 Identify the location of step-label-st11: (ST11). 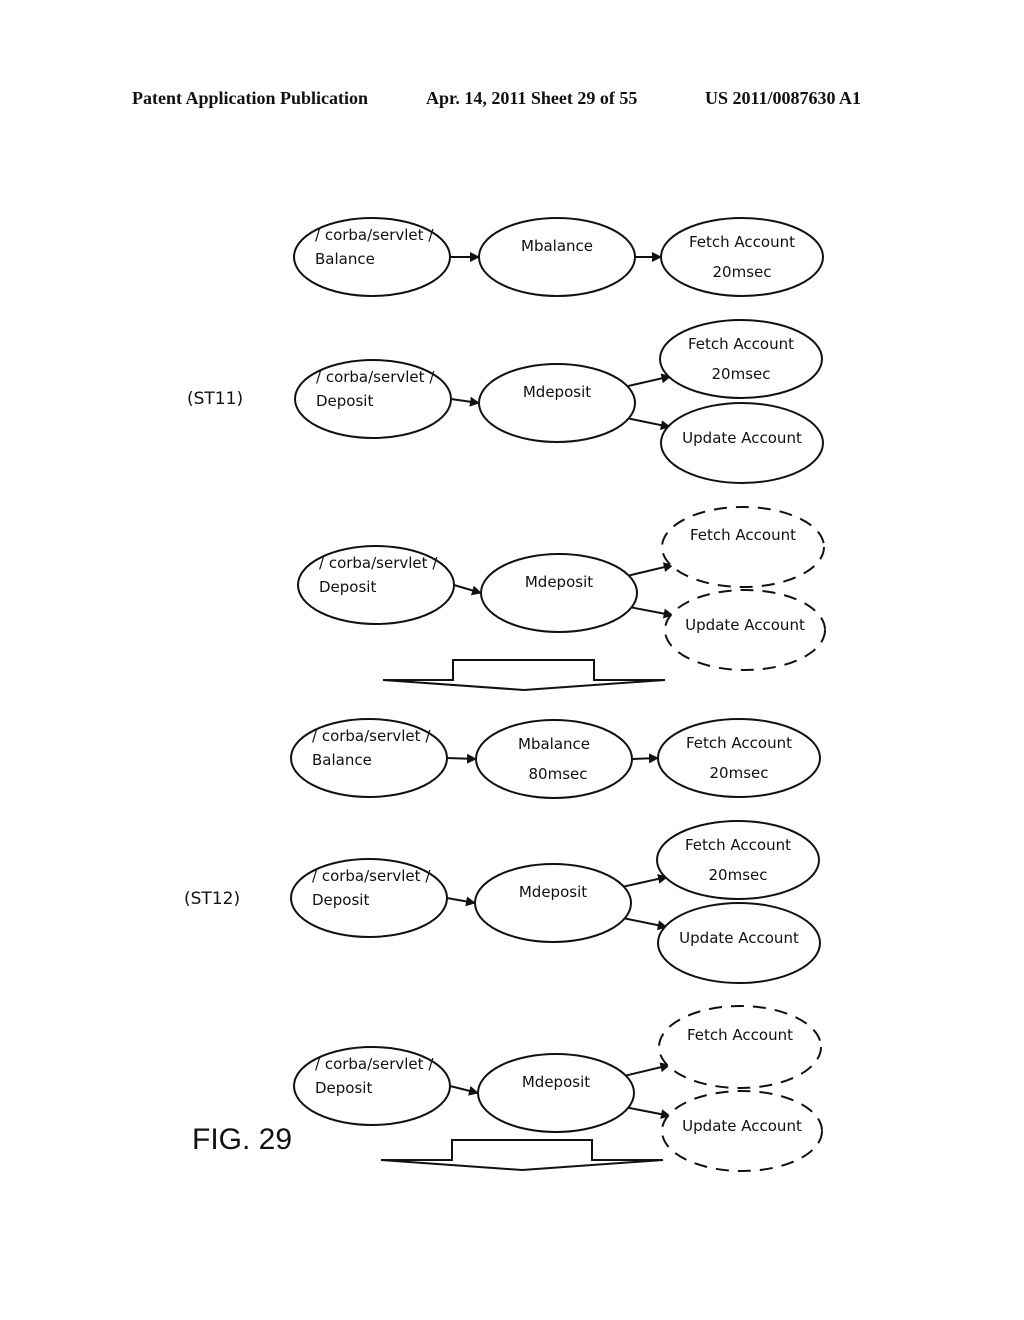
(215, 399).